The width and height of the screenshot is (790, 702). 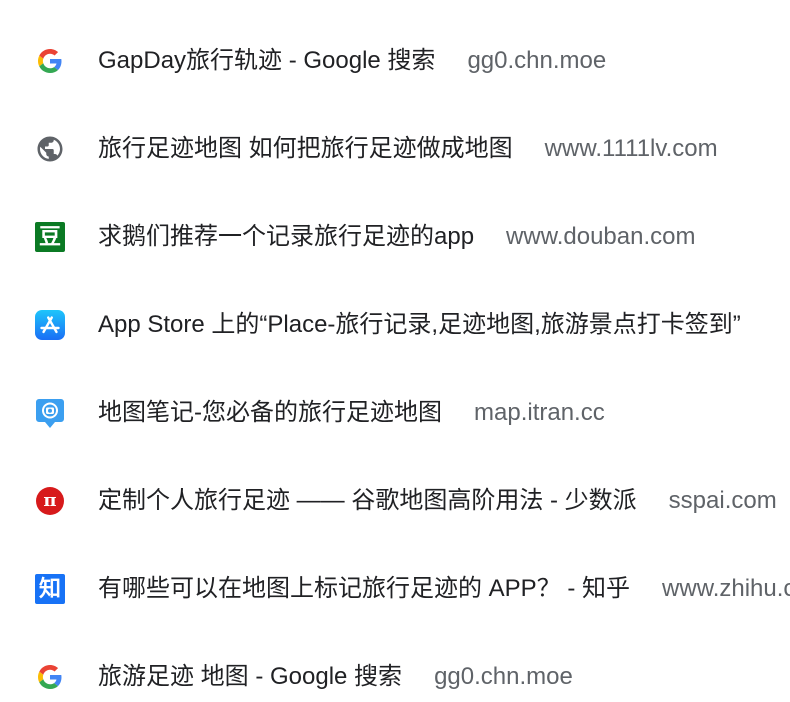 I want to click on history-item: 豆 求鹅们推荐一个记录旅行足迹的app www.douban.com, so click(x=395, y=237).